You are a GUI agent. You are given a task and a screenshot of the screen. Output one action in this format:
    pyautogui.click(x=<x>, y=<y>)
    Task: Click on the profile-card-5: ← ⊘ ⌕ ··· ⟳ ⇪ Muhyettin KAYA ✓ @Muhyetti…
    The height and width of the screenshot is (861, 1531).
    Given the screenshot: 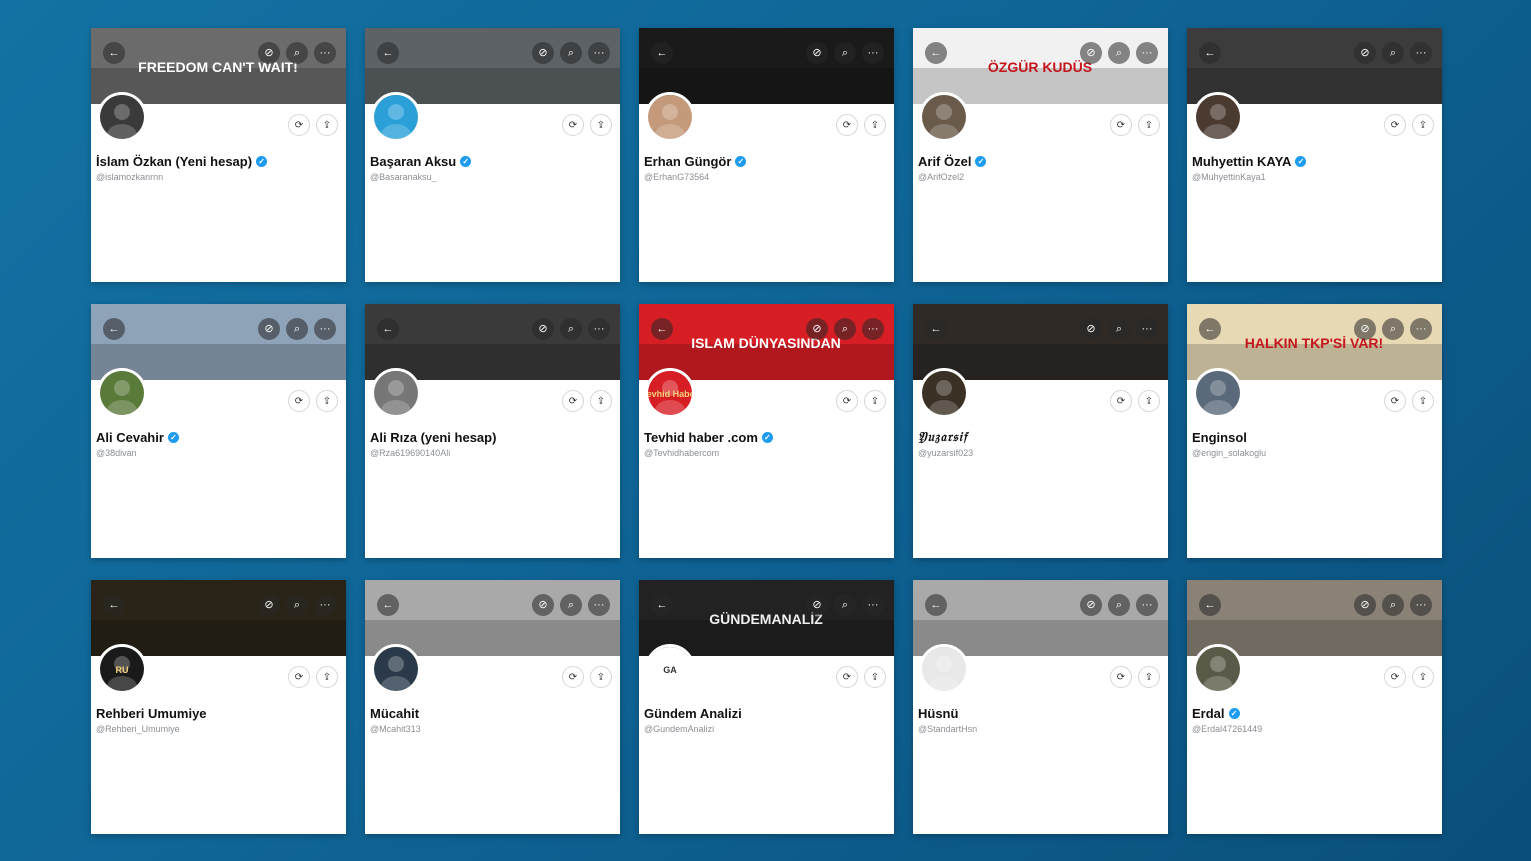 What is the action you would take?
    pyautogui.click(x=1314, y=155)
    